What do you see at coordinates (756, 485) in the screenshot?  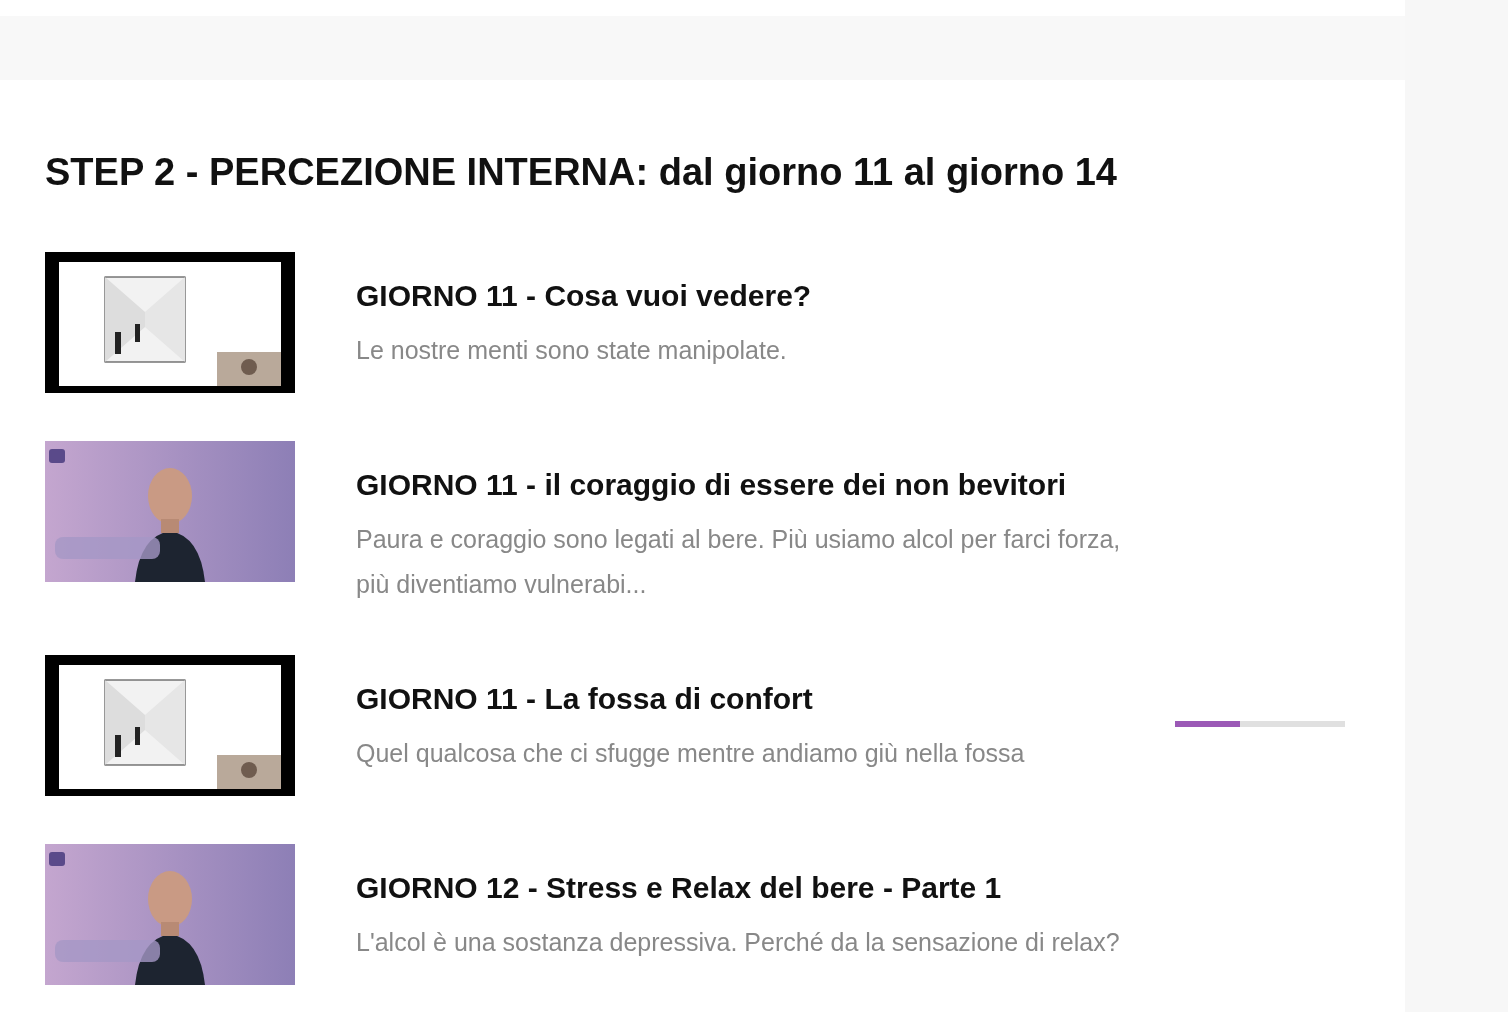 I see `lesson-title: GIORNO 11 - il coraggio di essere dei non bevitori` at bounding box center [756, 485].